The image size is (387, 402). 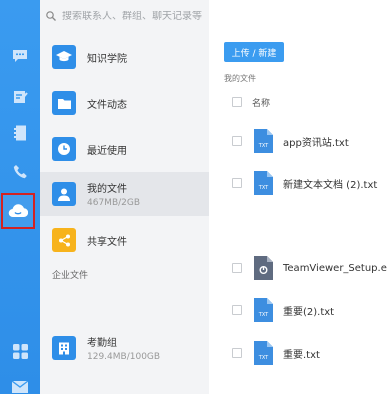 What do you see at coordinates (276, 353) in the screenshot?
I see `file-row: TXT 重要.txt` at bounding box center [276, 353].